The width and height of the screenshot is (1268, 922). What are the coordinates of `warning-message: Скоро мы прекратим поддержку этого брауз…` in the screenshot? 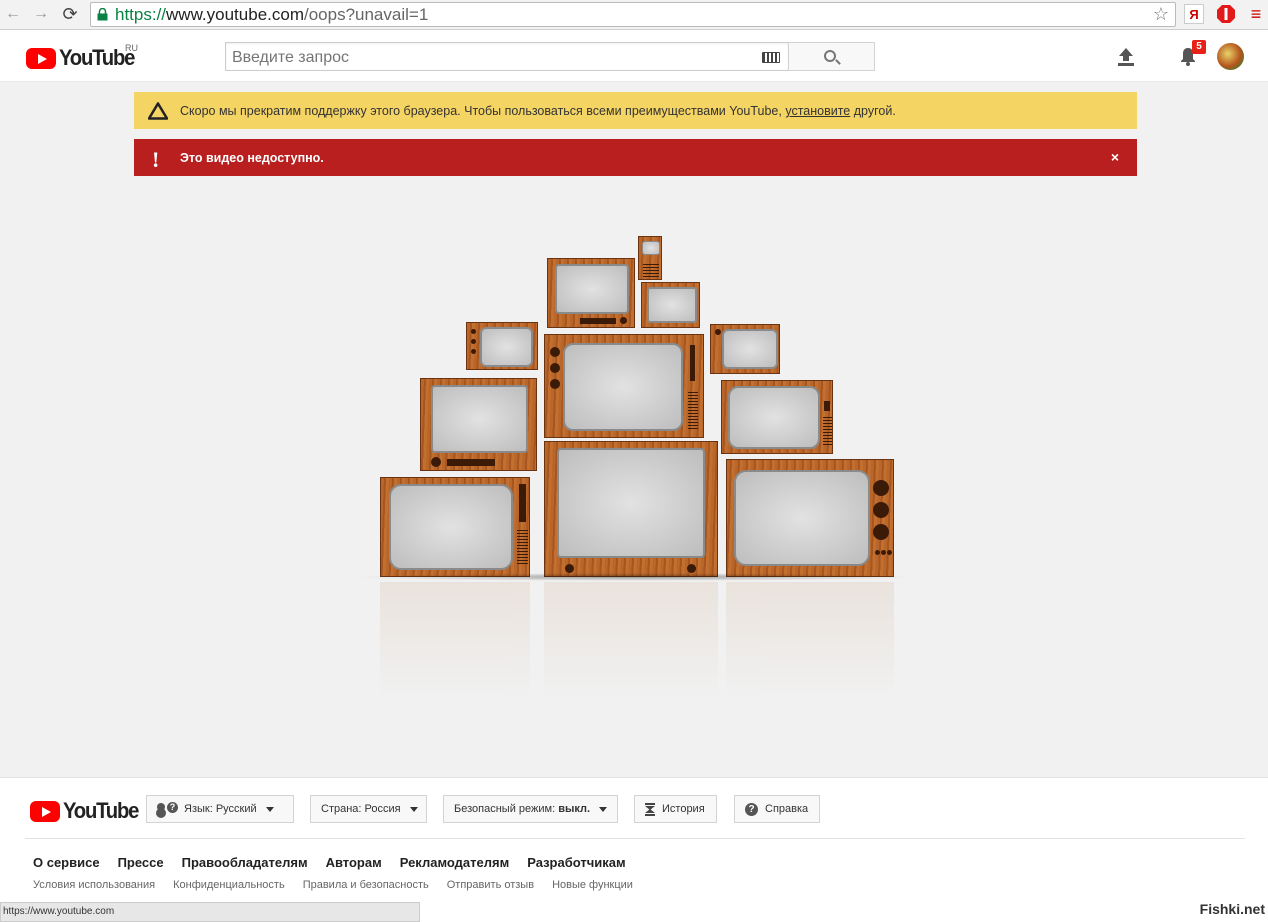 It's located at (538, 111).